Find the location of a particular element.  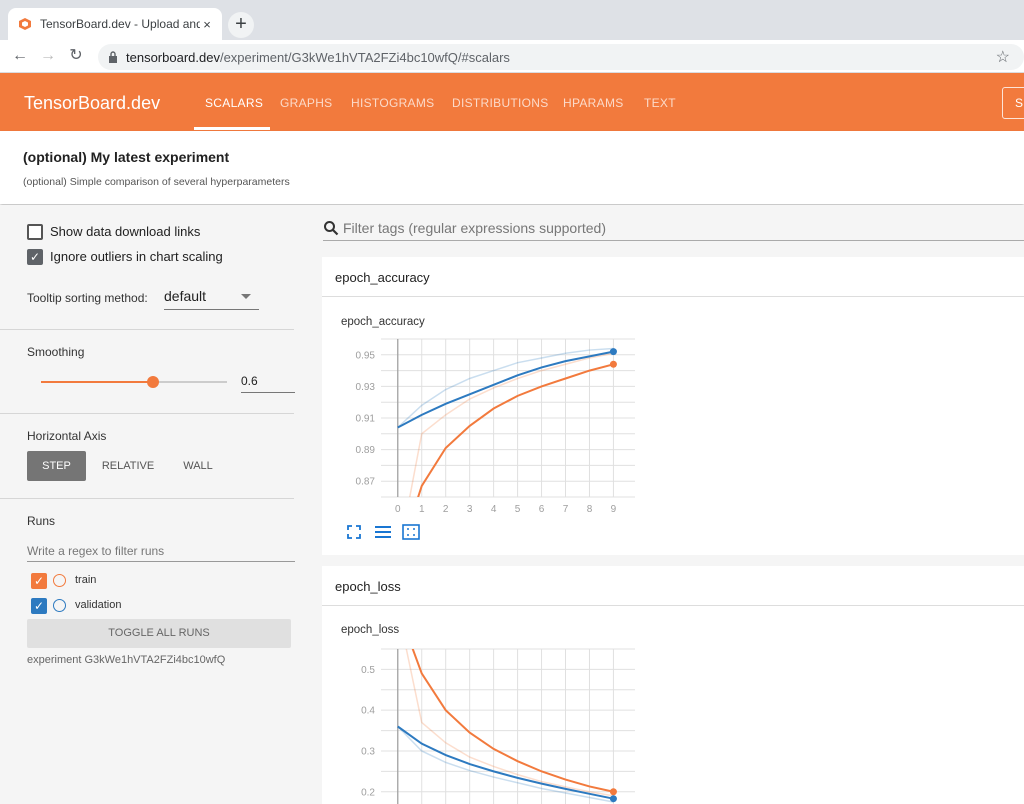

browser-tab-title: TensorBoard.dev - Upload and is located at coordinates (120, 24).